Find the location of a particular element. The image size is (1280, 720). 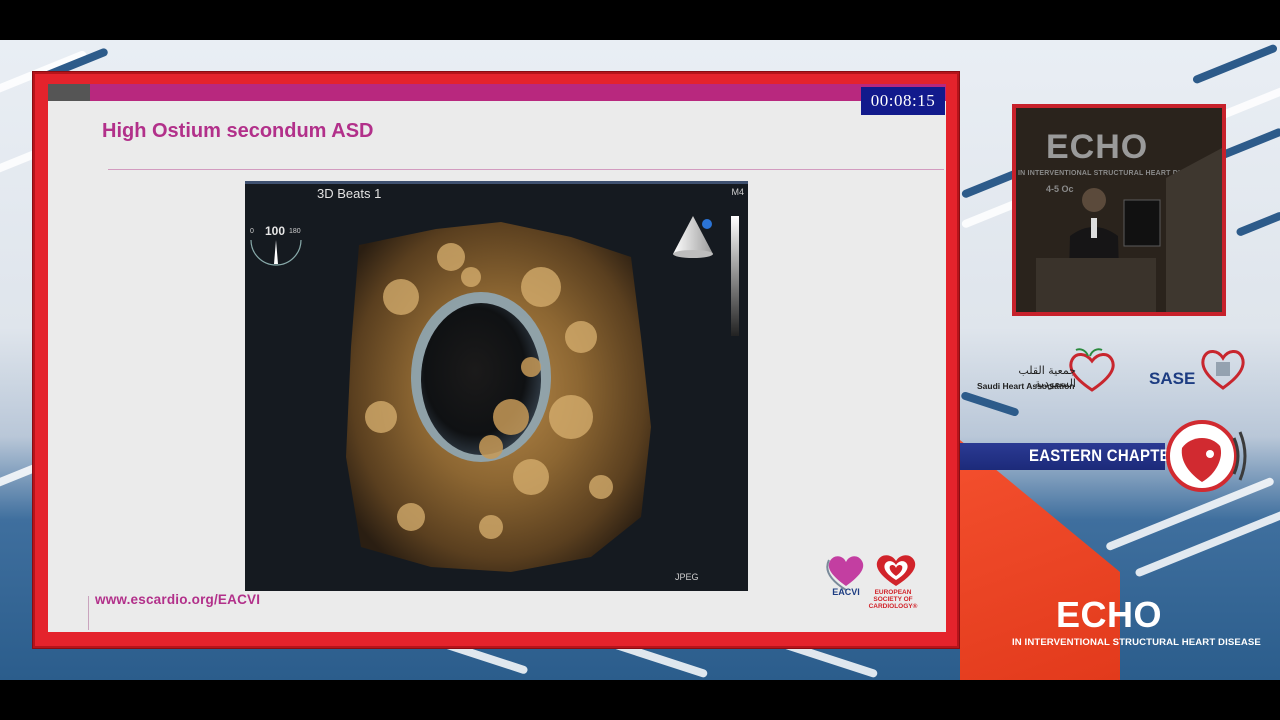

gray-scale-bar is located at coordinates (735, 276).